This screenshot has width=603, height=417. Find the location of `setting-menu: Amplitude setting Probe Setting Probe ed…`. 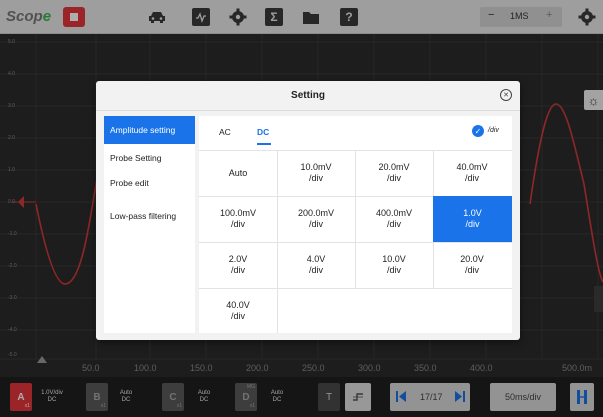

setting-menu: Amplitude setting Probe Setting Probe ed… is located at coordinates (149, 224).